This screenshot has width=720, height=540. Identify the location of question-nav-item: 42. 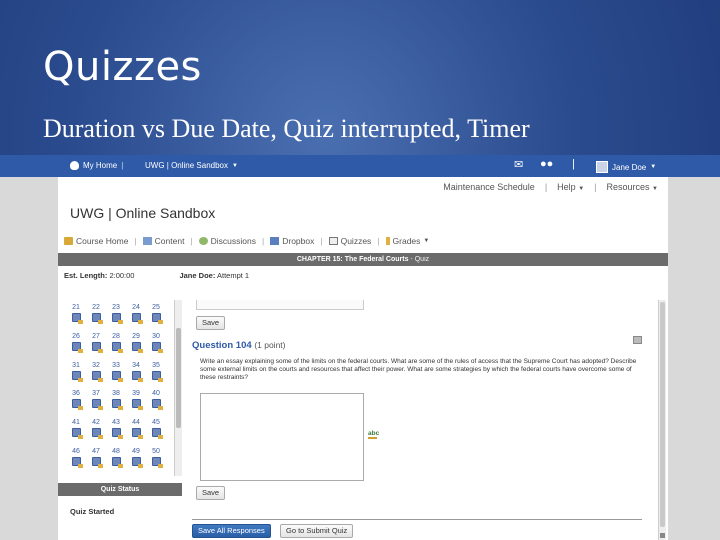
(96, 433).